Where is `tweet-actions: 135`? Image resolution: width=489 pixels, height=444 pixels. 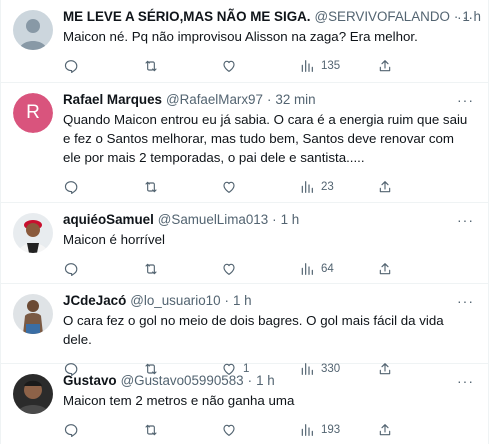 tweet-actions: 135 is located at coordinates (268, 66).